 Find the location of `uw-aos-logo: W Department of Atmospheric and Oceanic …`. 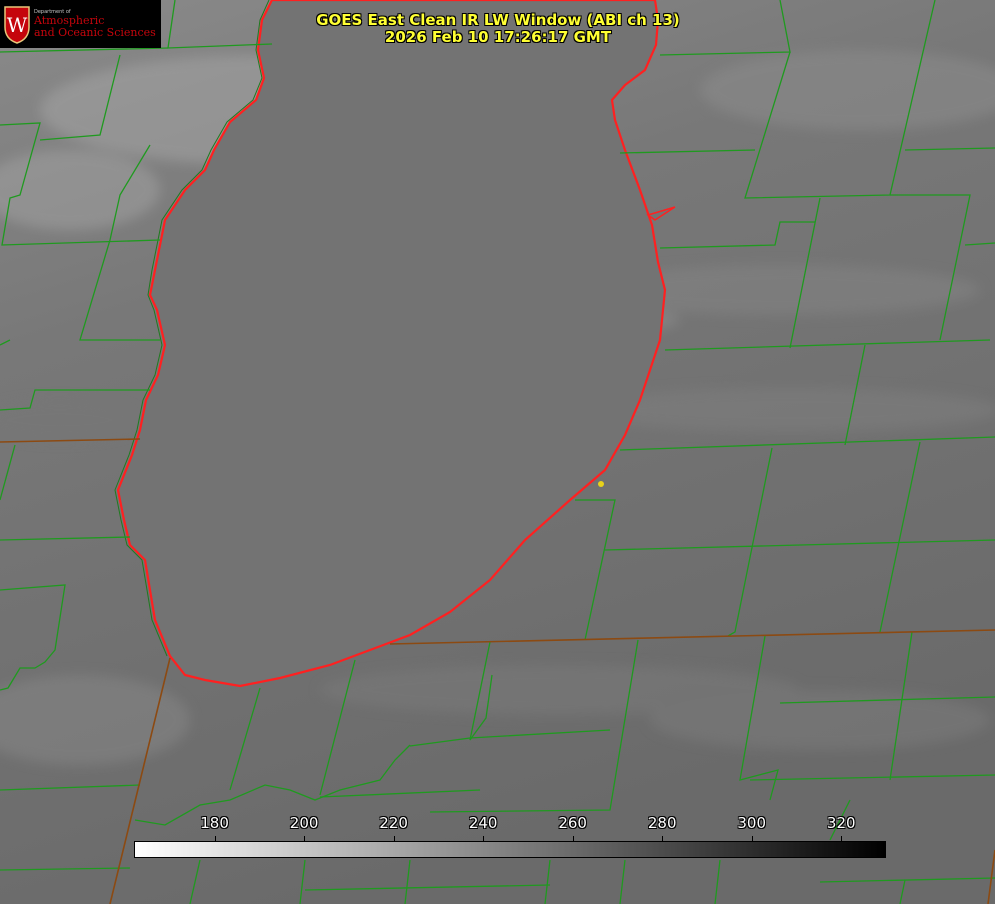

uw-aos-logo: W Department of Atmospheric and Oceanic … is located at coordinates (80, 24).